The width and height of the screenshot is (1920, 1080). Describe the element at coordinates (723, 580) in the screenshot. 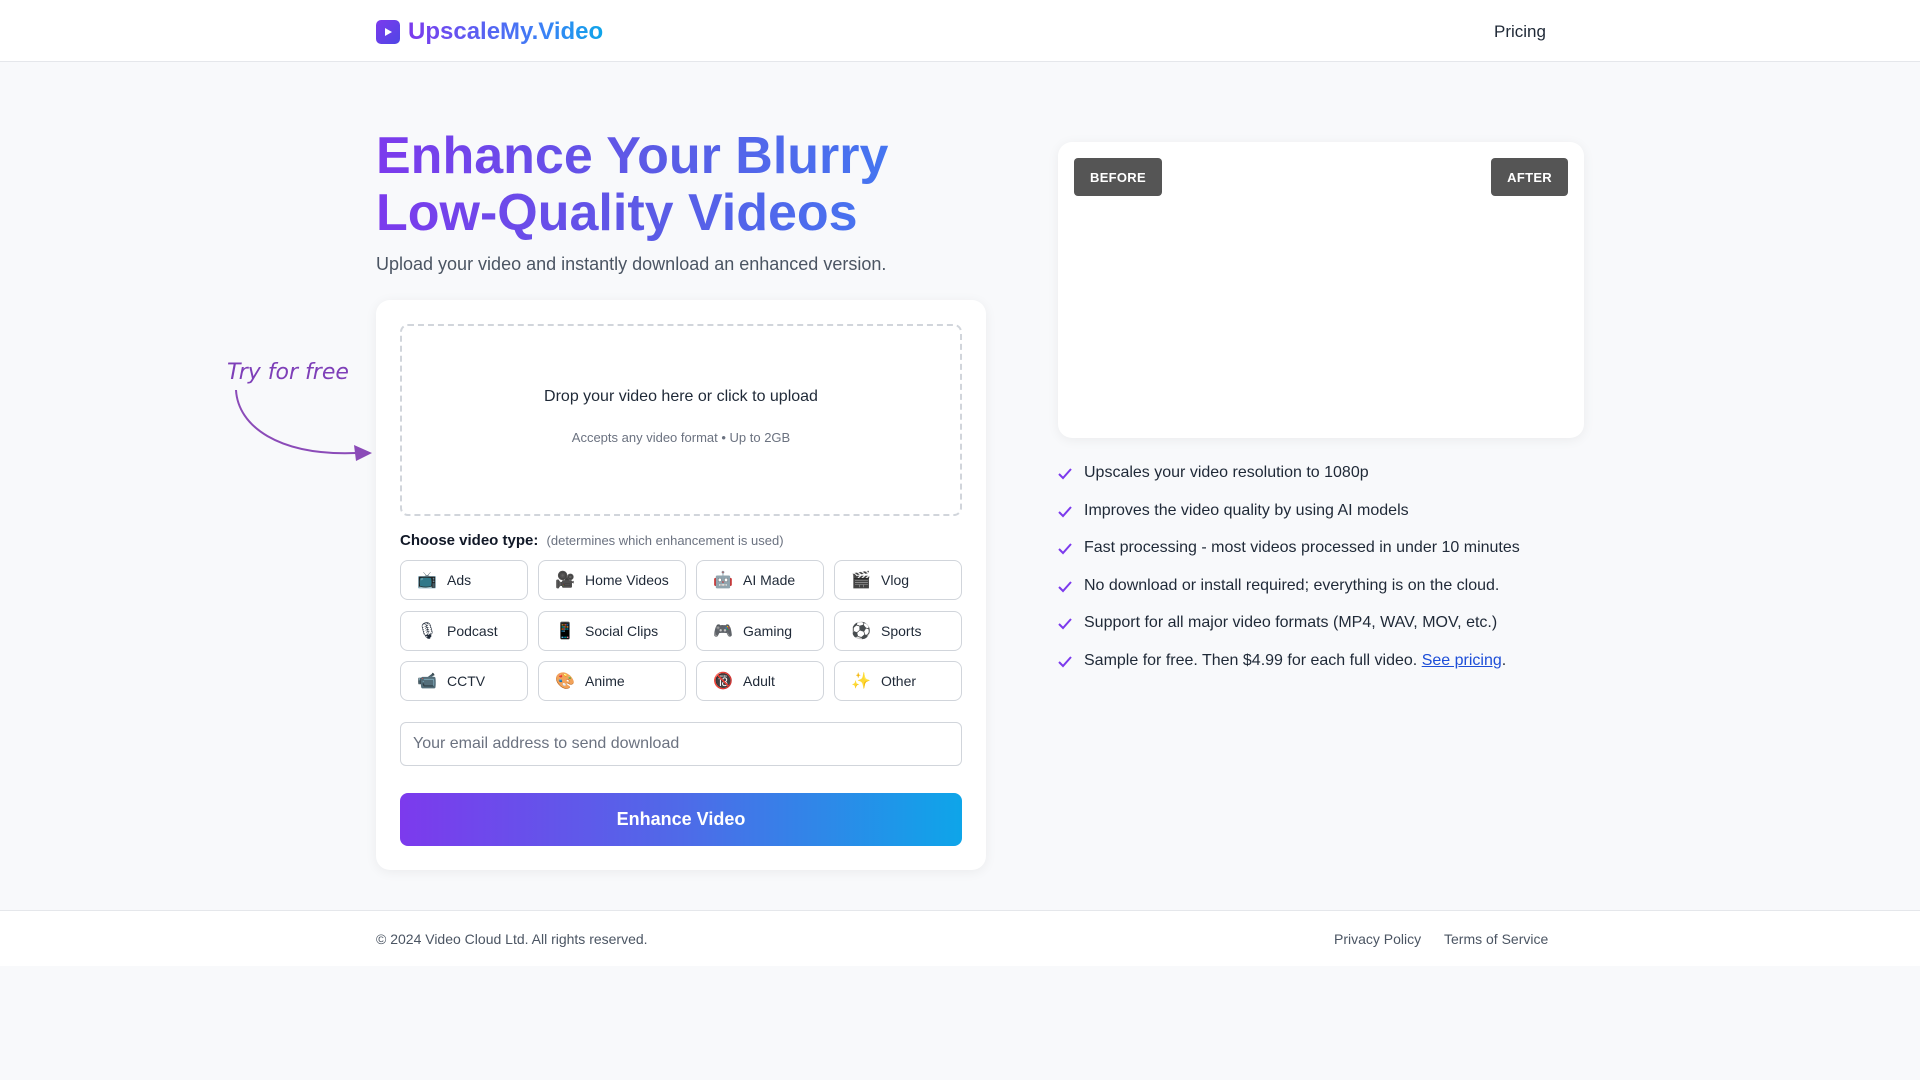

I see `robot-icon: 🤖` at that location.